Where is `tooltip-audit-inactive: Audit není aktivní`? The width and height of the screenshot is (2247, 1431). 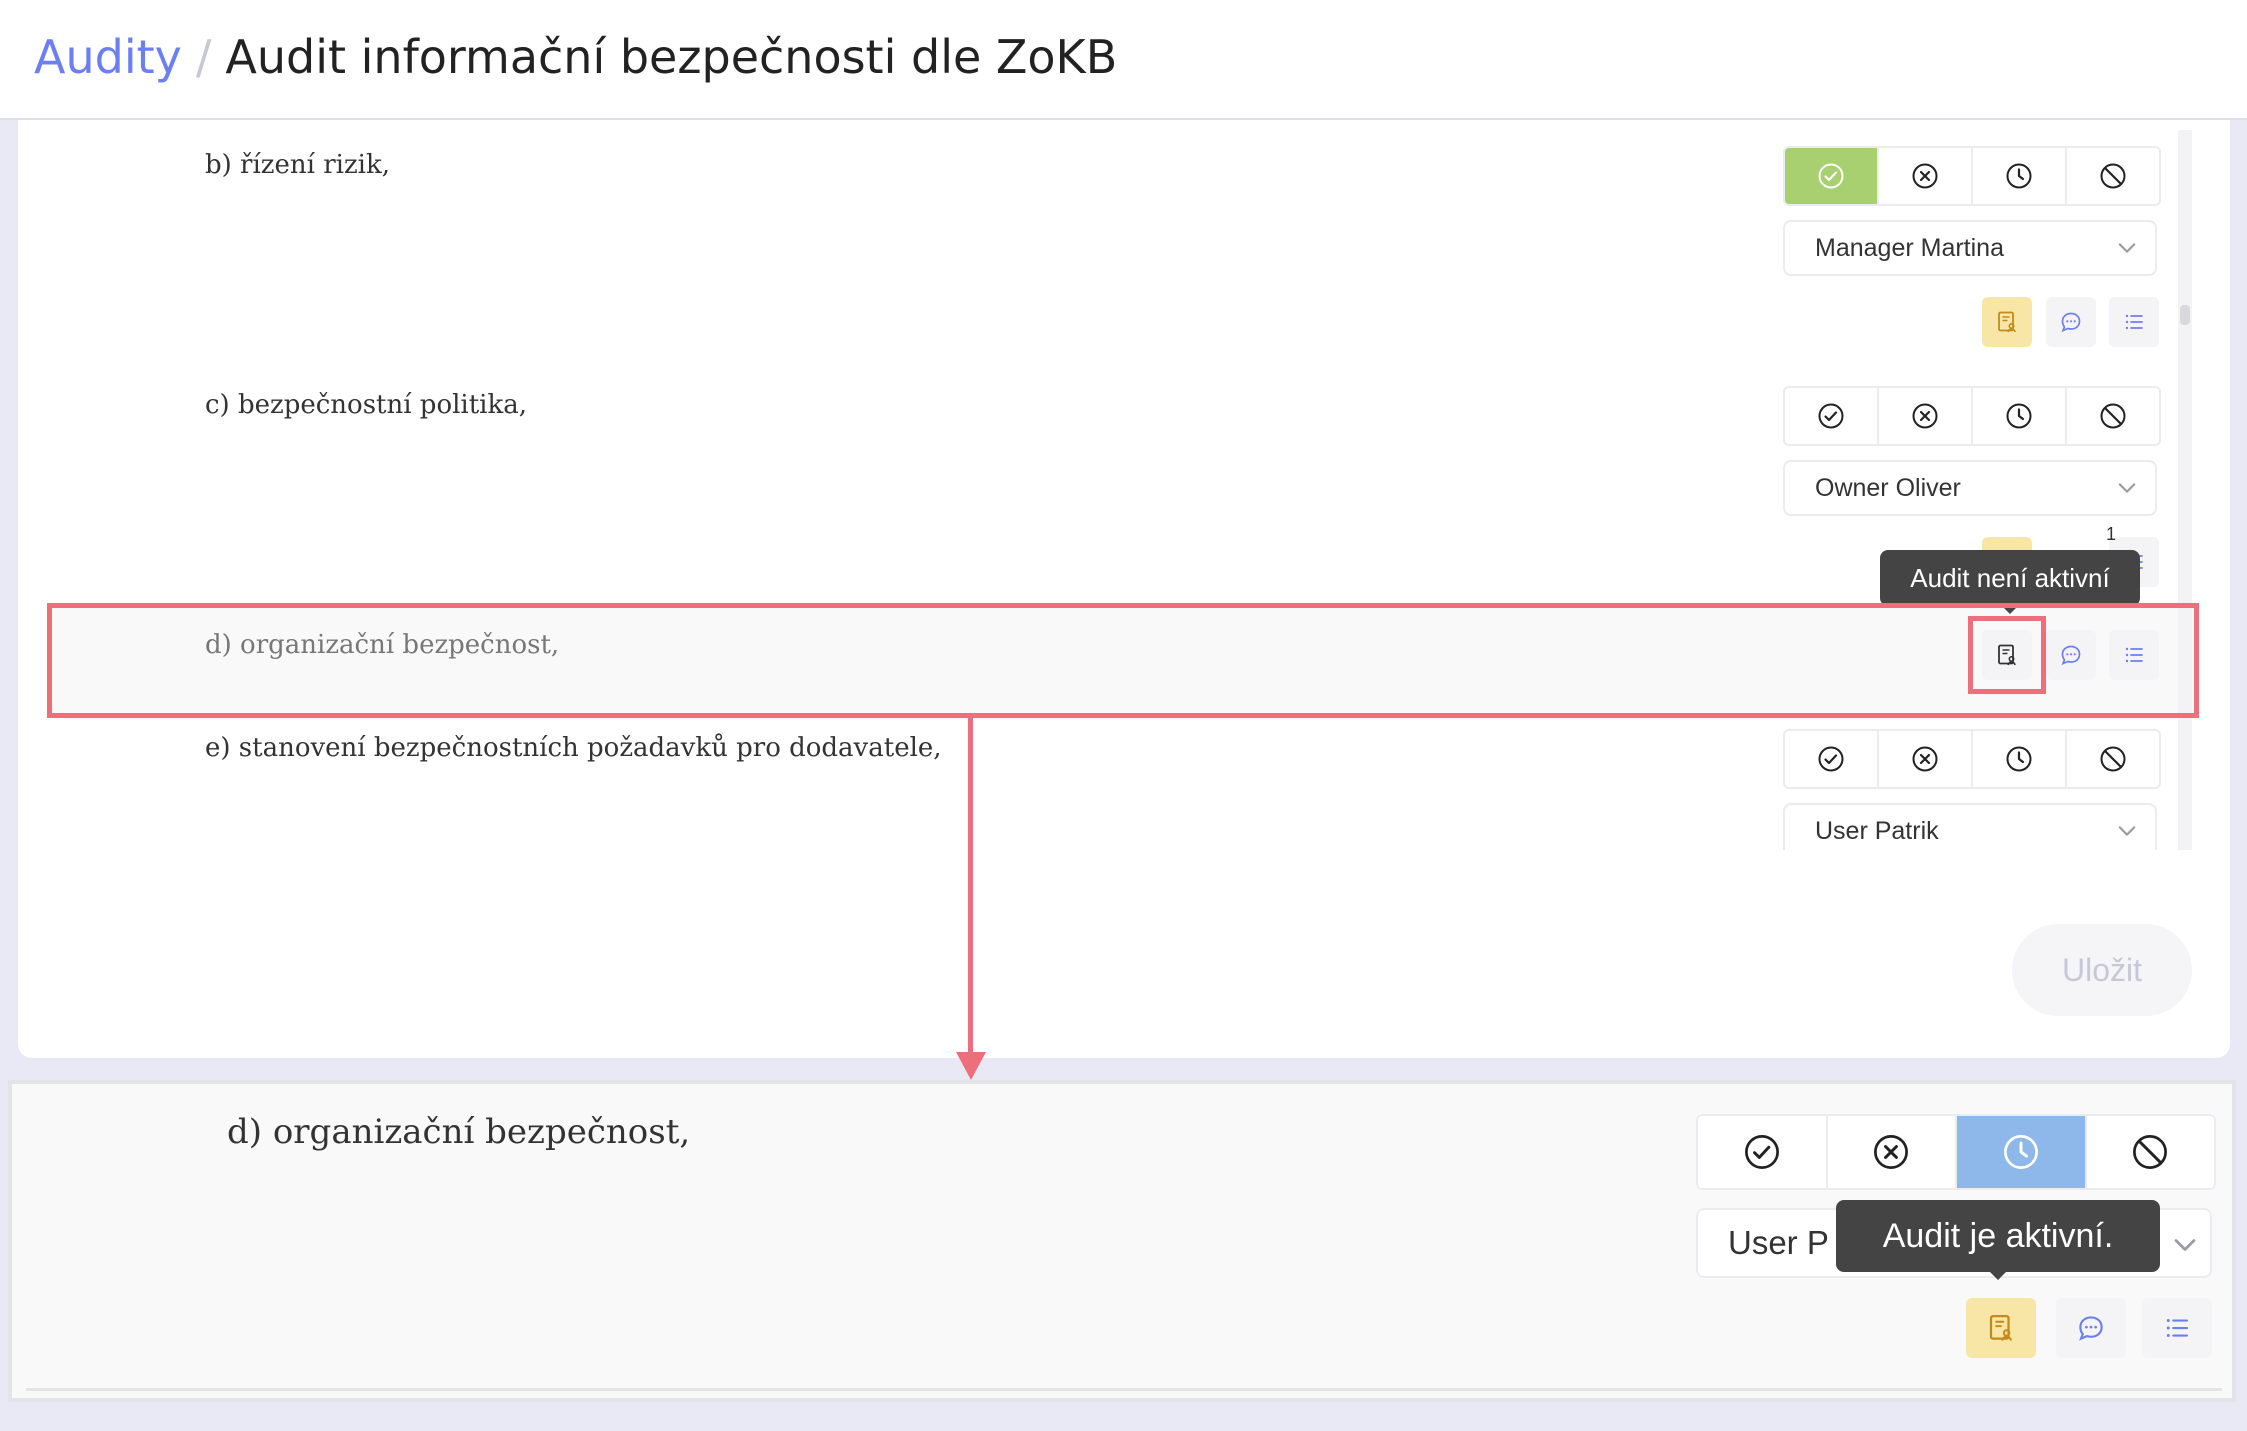
tooltip-audit-inactive: Audit není aktivní is located at coordinates (2010, 582).